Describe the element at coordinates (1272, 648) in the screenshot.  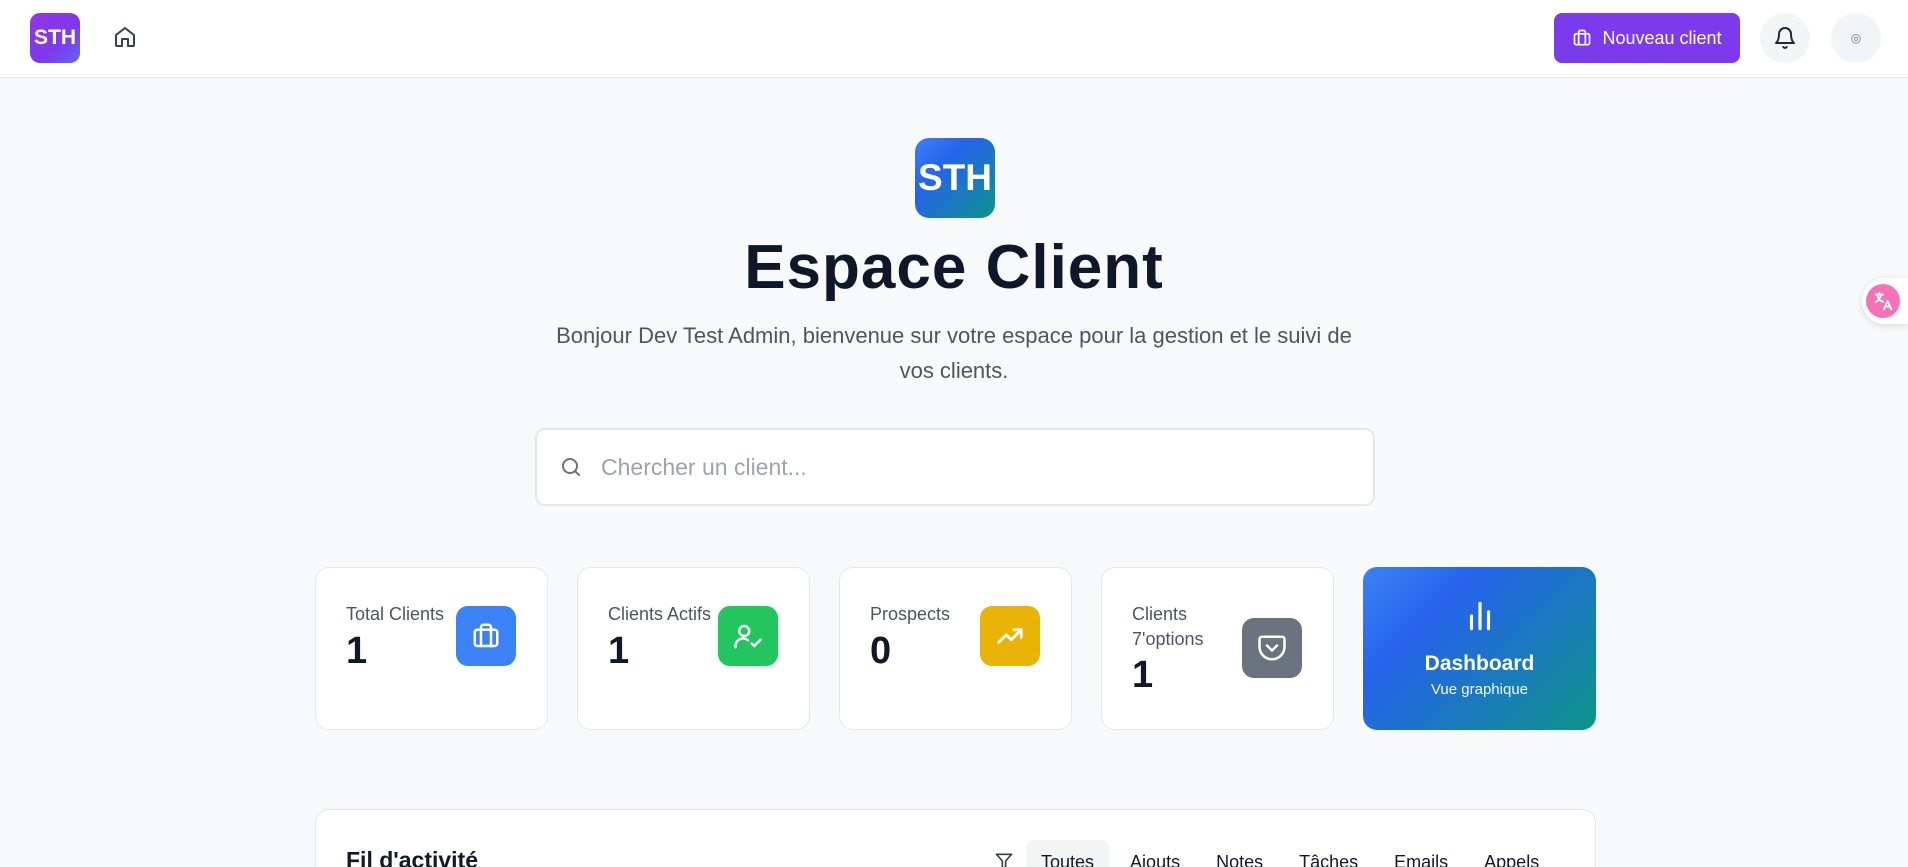
I see `pocket-icon` at that location.